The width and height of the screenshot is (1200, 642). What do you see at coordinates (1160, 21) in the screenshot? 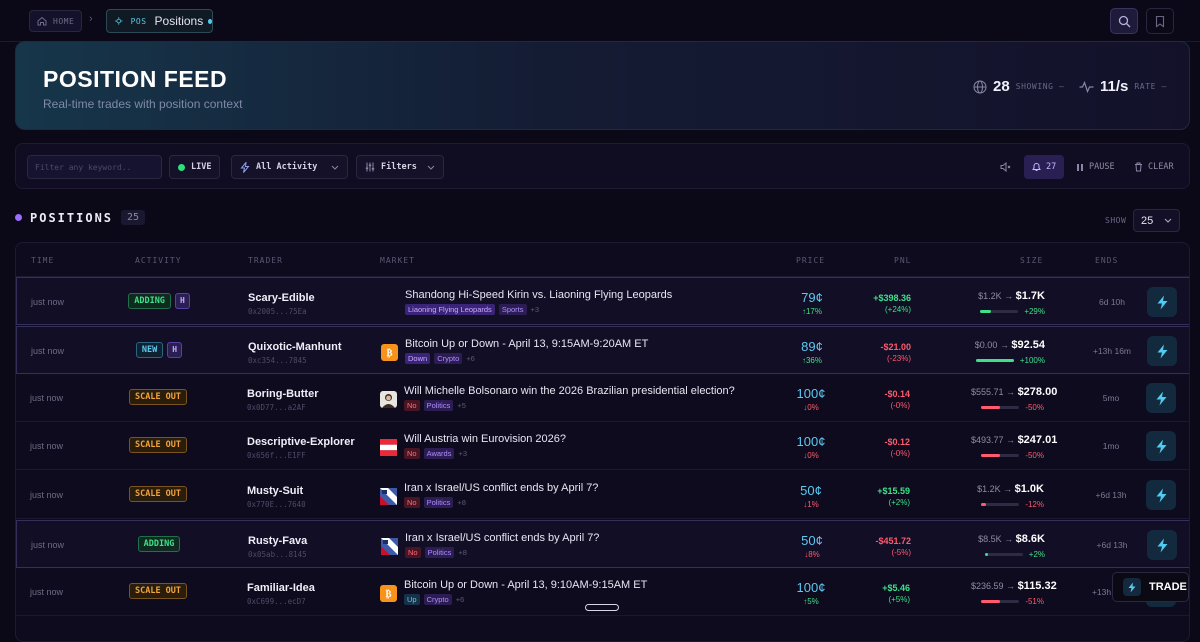
I see `bookmark-button` at bounding box center [1160, 21].